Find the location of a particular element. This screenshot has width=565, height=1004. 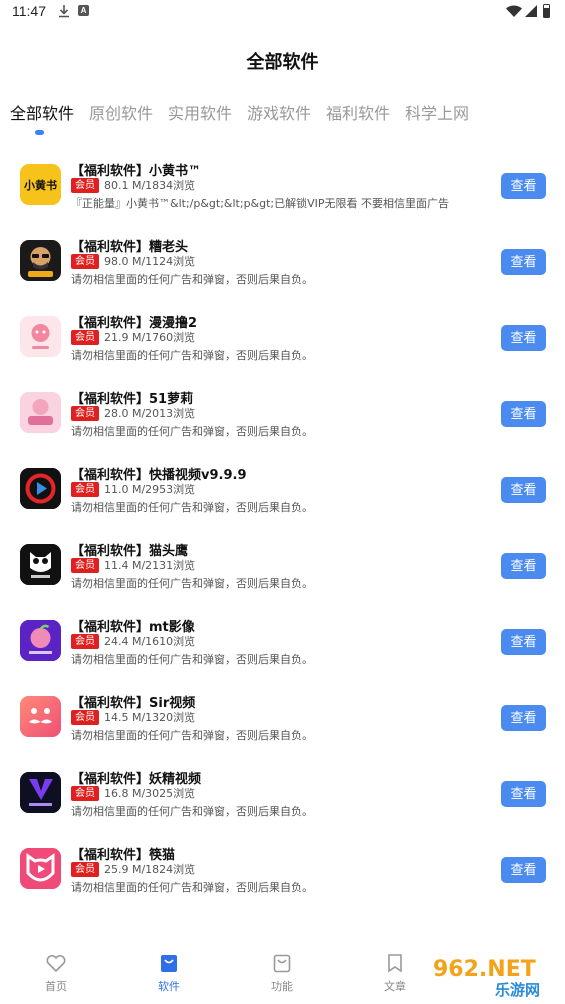

item-meta: 14.5 M/1320浏览 is located at coordinates (150, 717).